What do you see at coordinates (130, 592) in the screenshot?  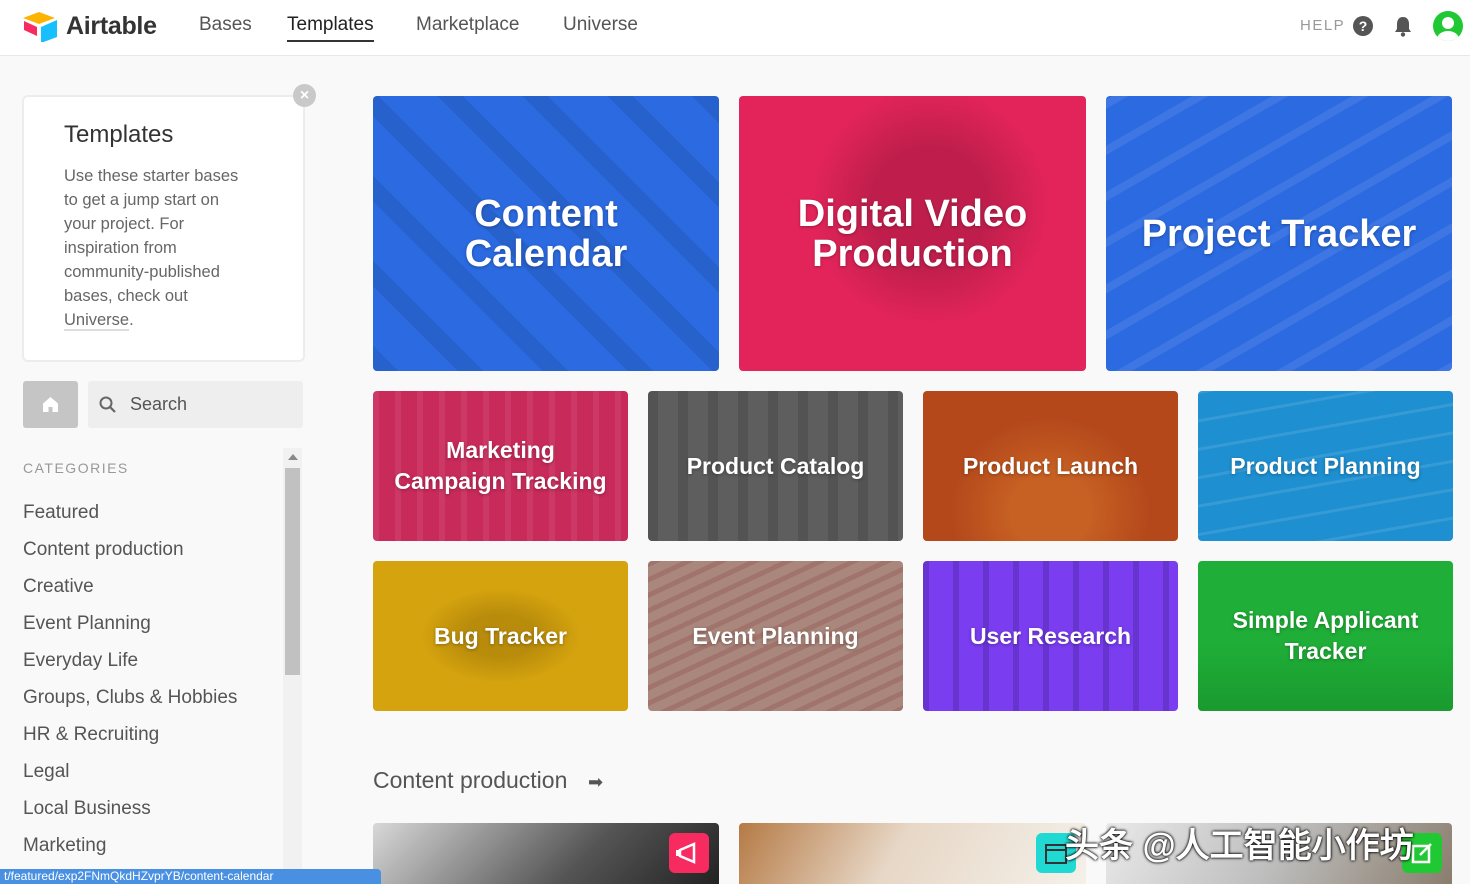 I see `category-creative: Creative` at bounding box center [130, 592].